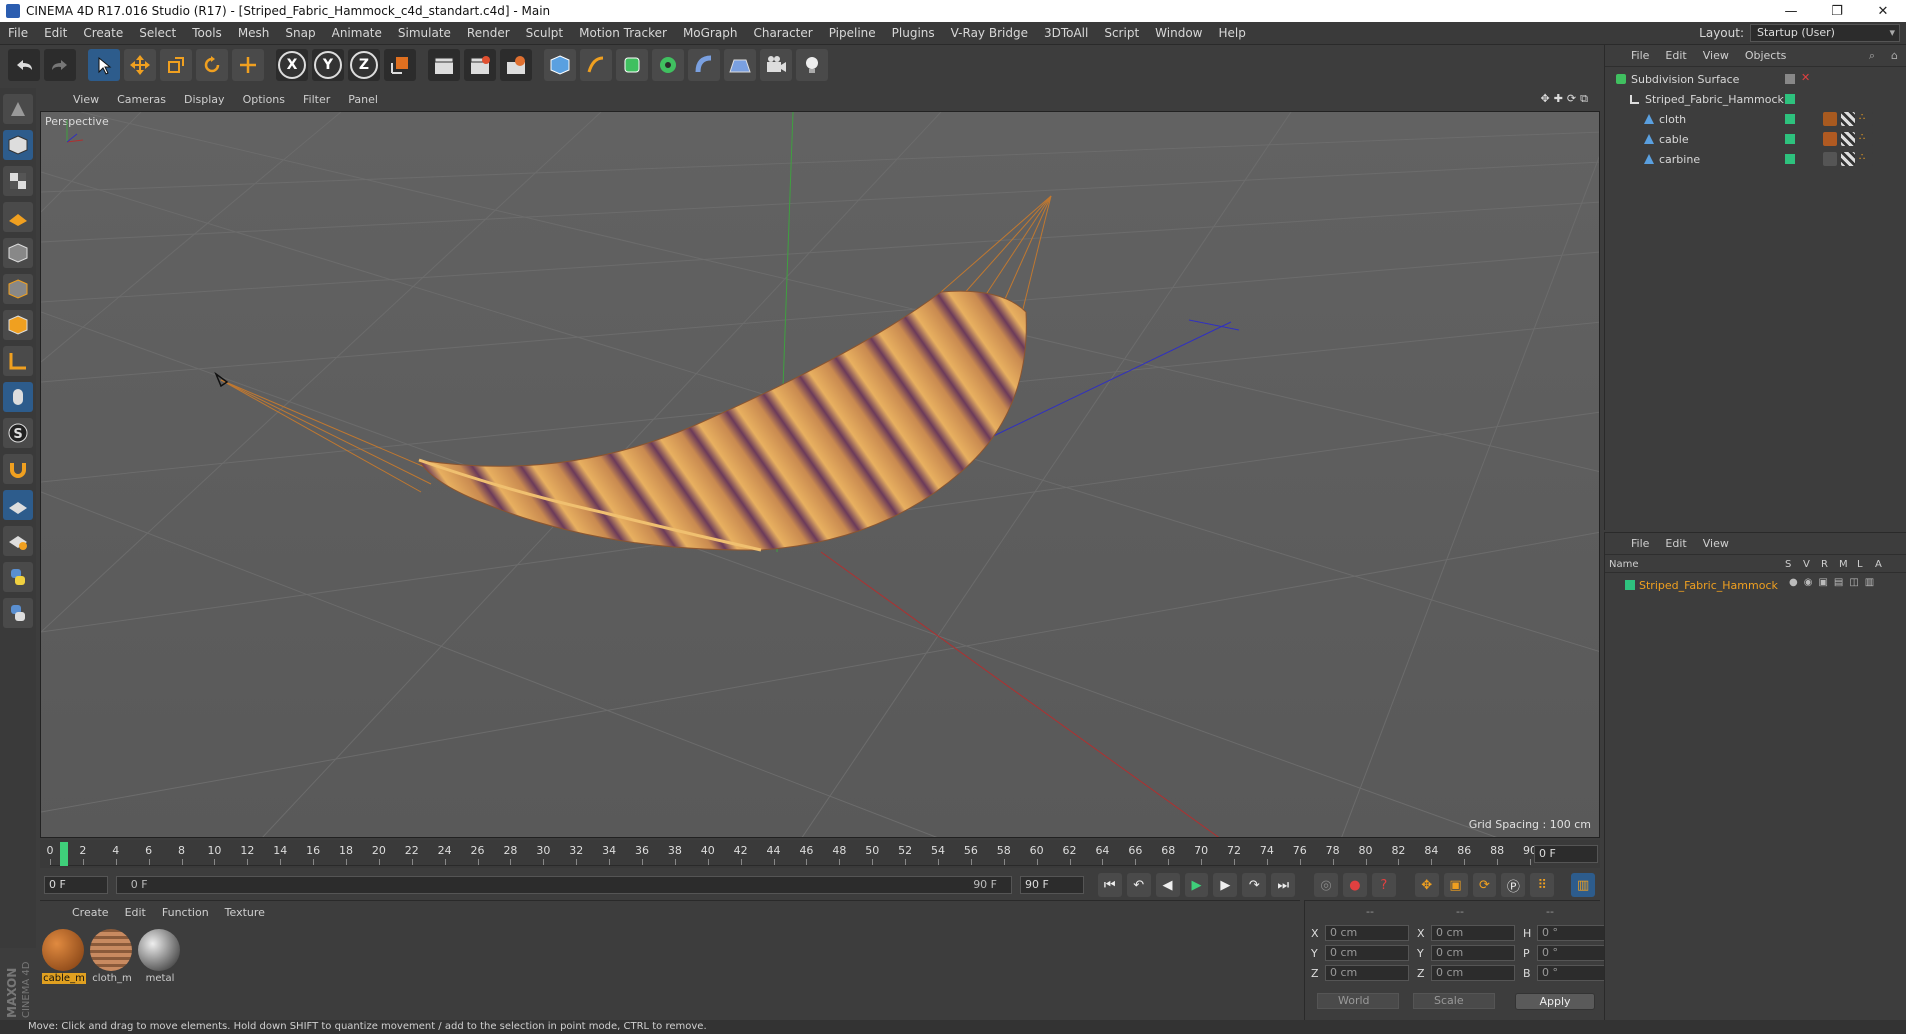 Image resolution: width=1906 pixels, height=1034 pixels. Describe the element at coordinates (76, 885) in the screenshot. I see `start-frame-field: 0 F` at that location.